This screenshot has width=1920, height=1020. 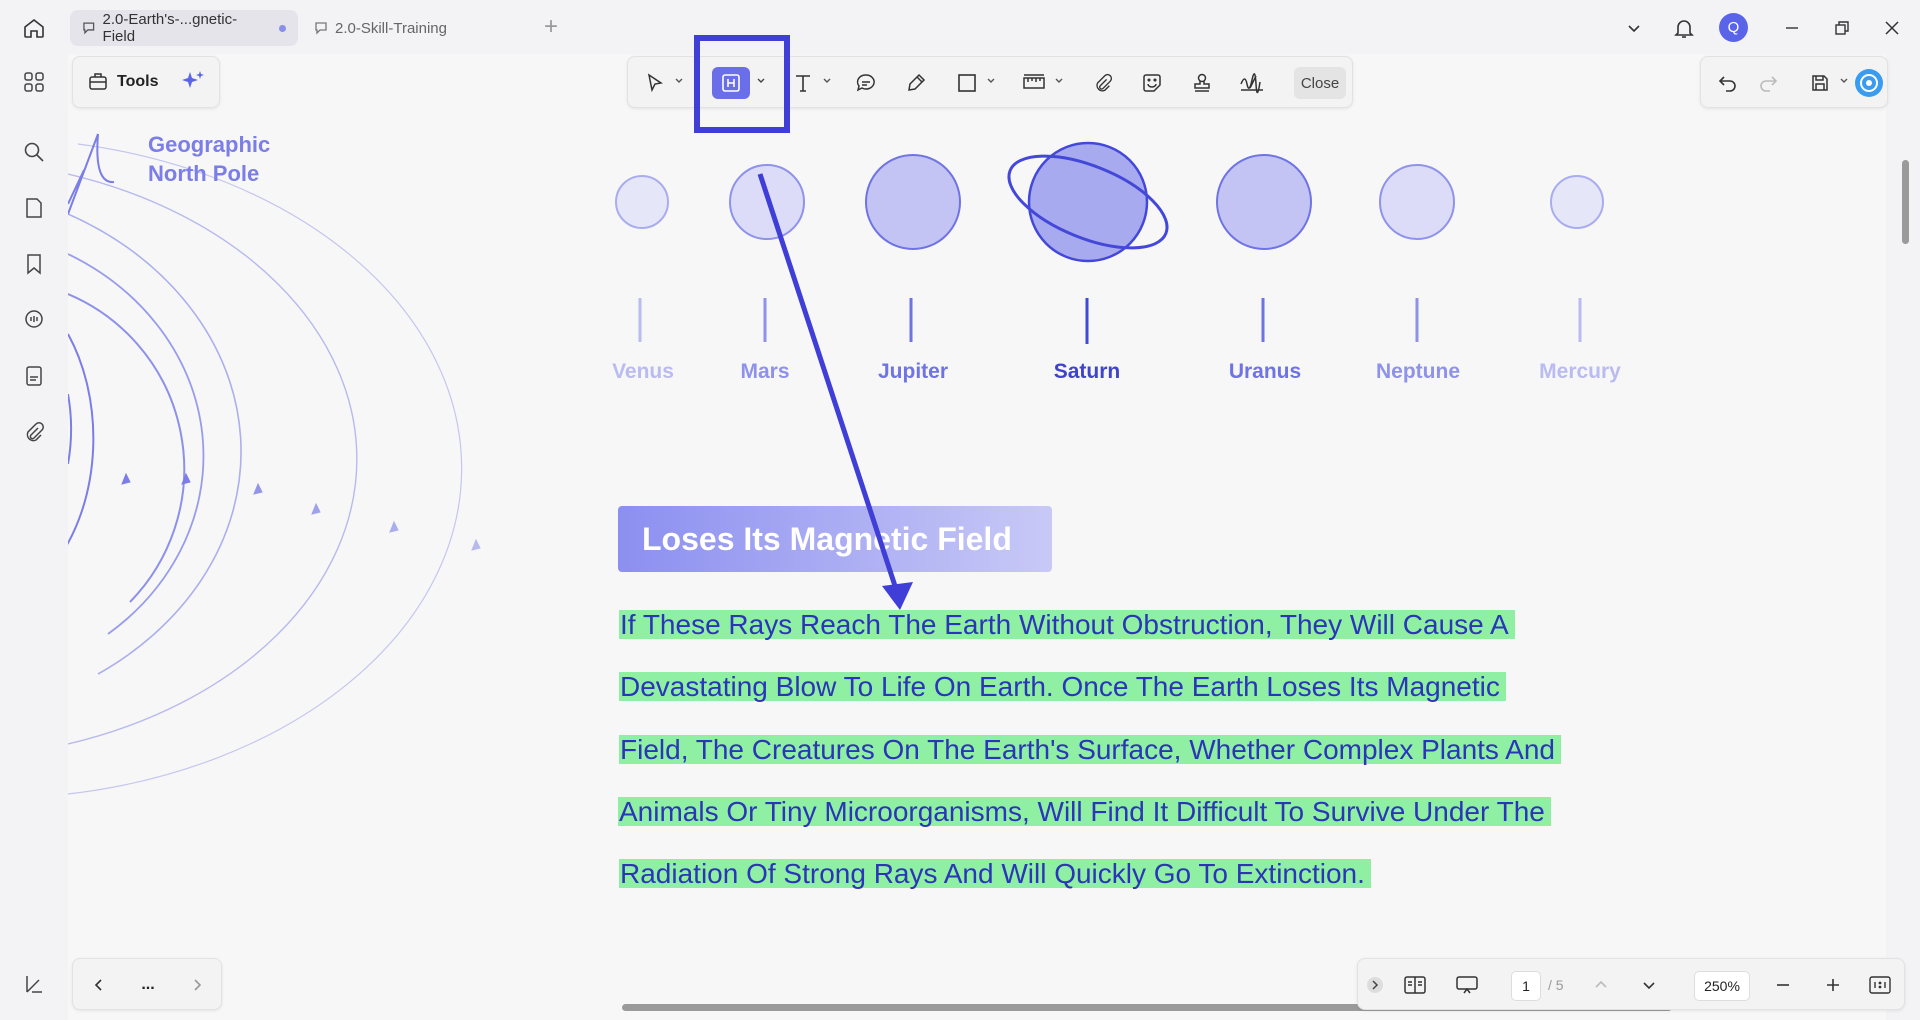 I want to click on undo-icon, so click(x=1727, y=84).